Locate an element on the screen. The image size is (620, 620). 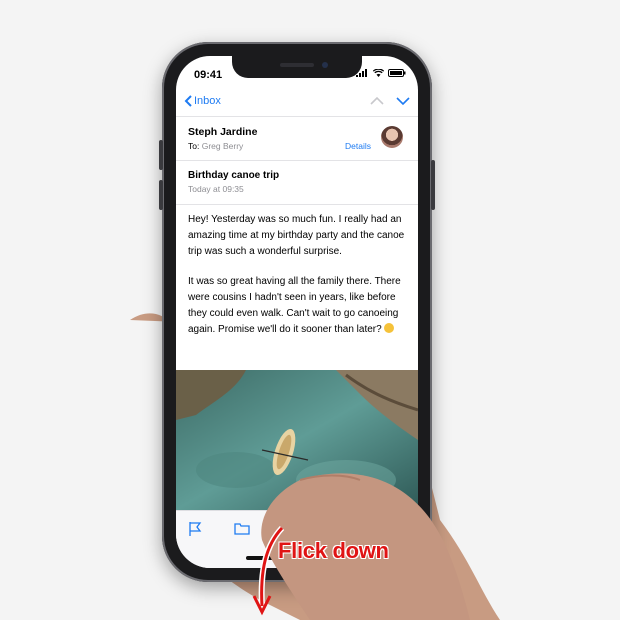
down-arrow-icon is located at coordinates (268, 570).